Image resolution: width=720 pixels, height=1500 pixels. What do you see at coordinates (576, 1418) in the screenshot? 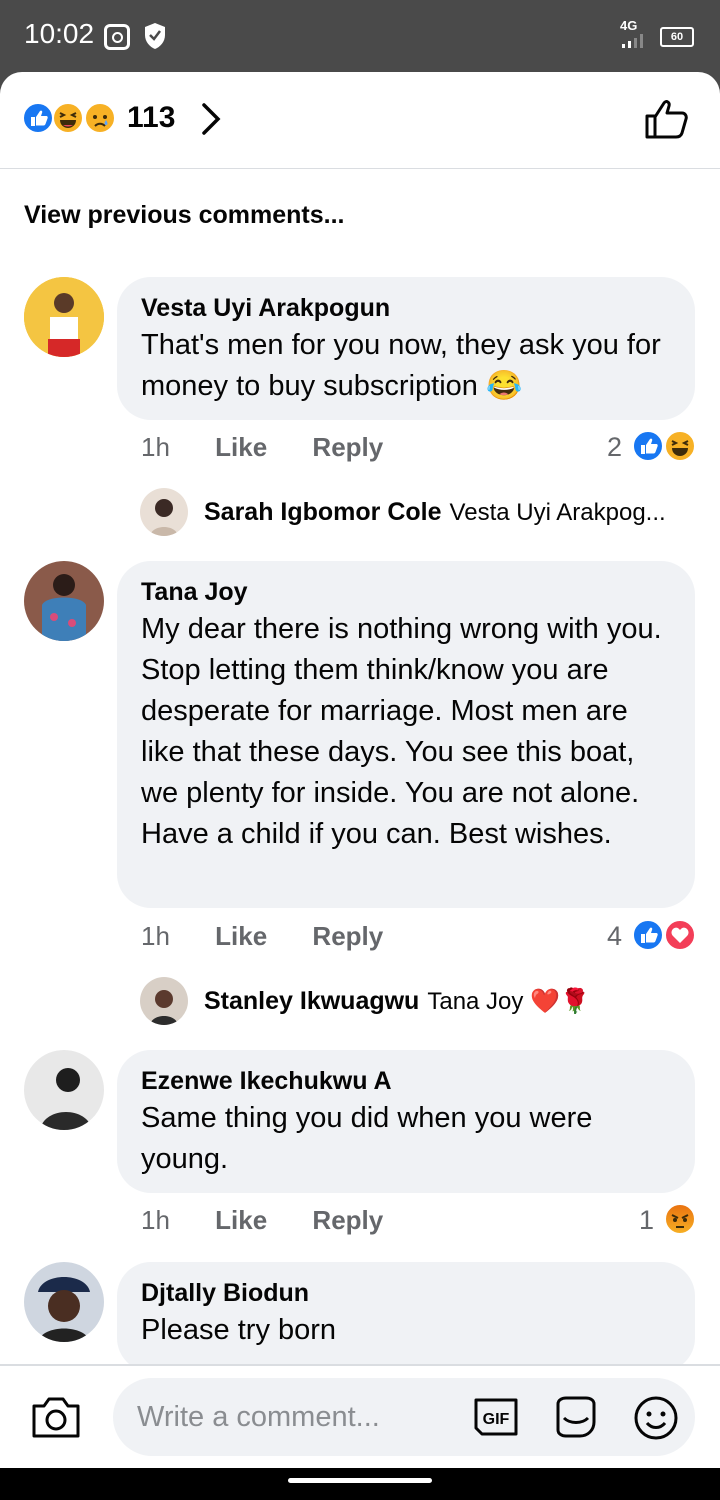
I see `sticker-icon` at bounding box center [576, 1418].